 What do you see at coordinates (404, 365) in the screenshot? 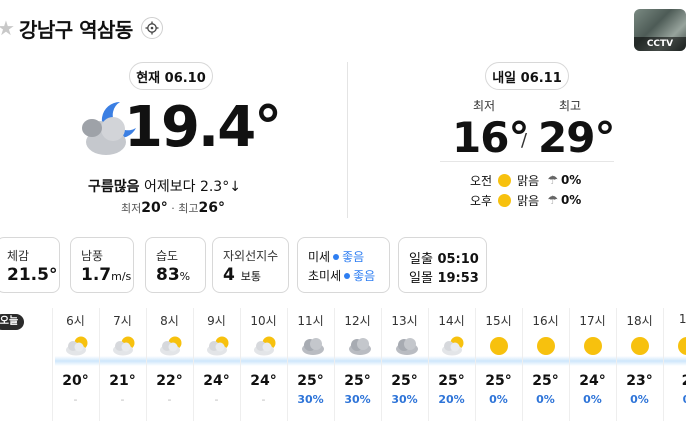
I see `hour-column: 13시 25° 30%` at bounding box center [404, 365].